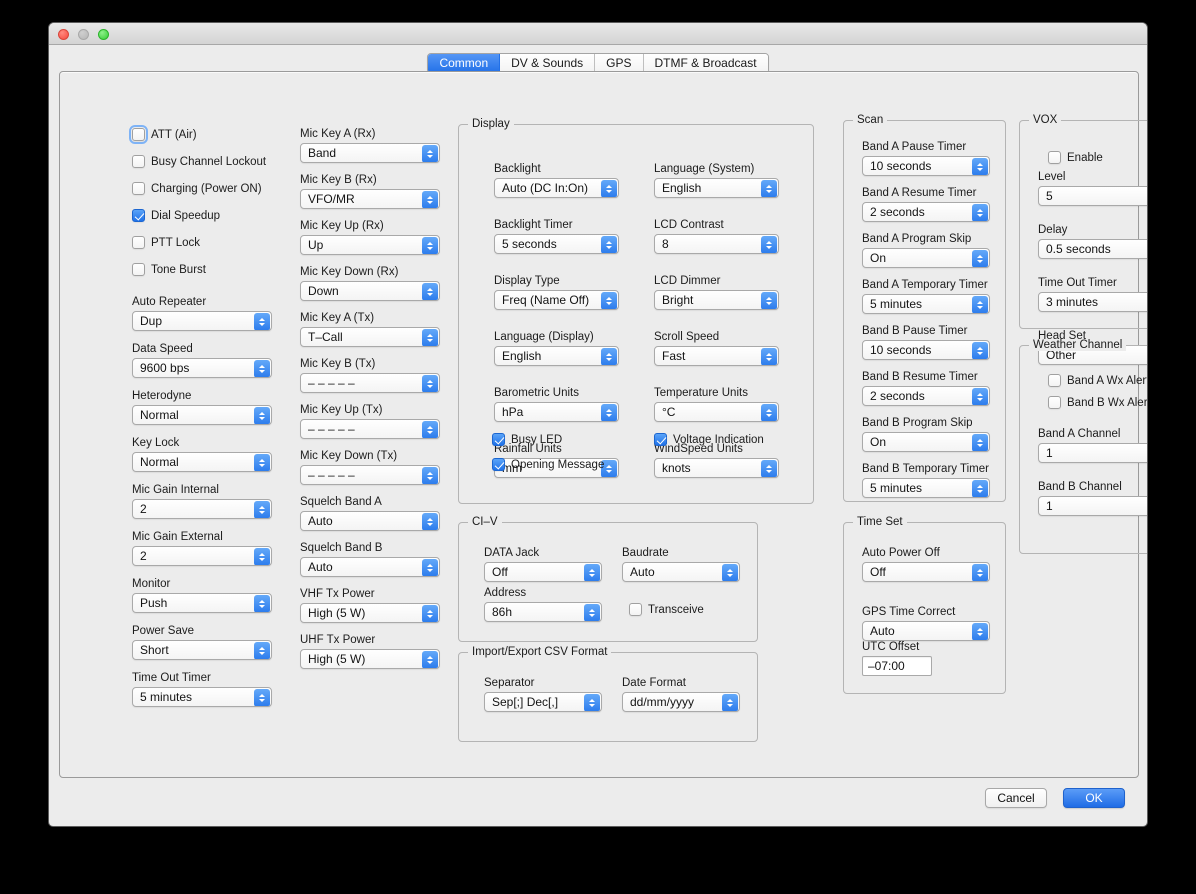  Describe the element at coordinates (202, 269) in the screenshot. I see `checkbox-tone-burst: Tone Burst` at that location.